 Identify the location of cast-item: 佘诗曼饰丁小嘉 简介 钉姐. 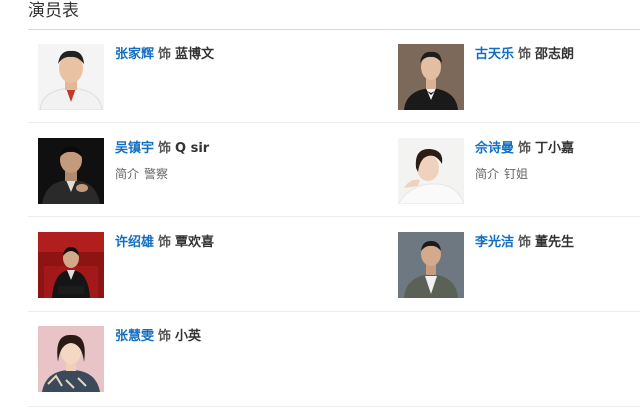
(486, 171).